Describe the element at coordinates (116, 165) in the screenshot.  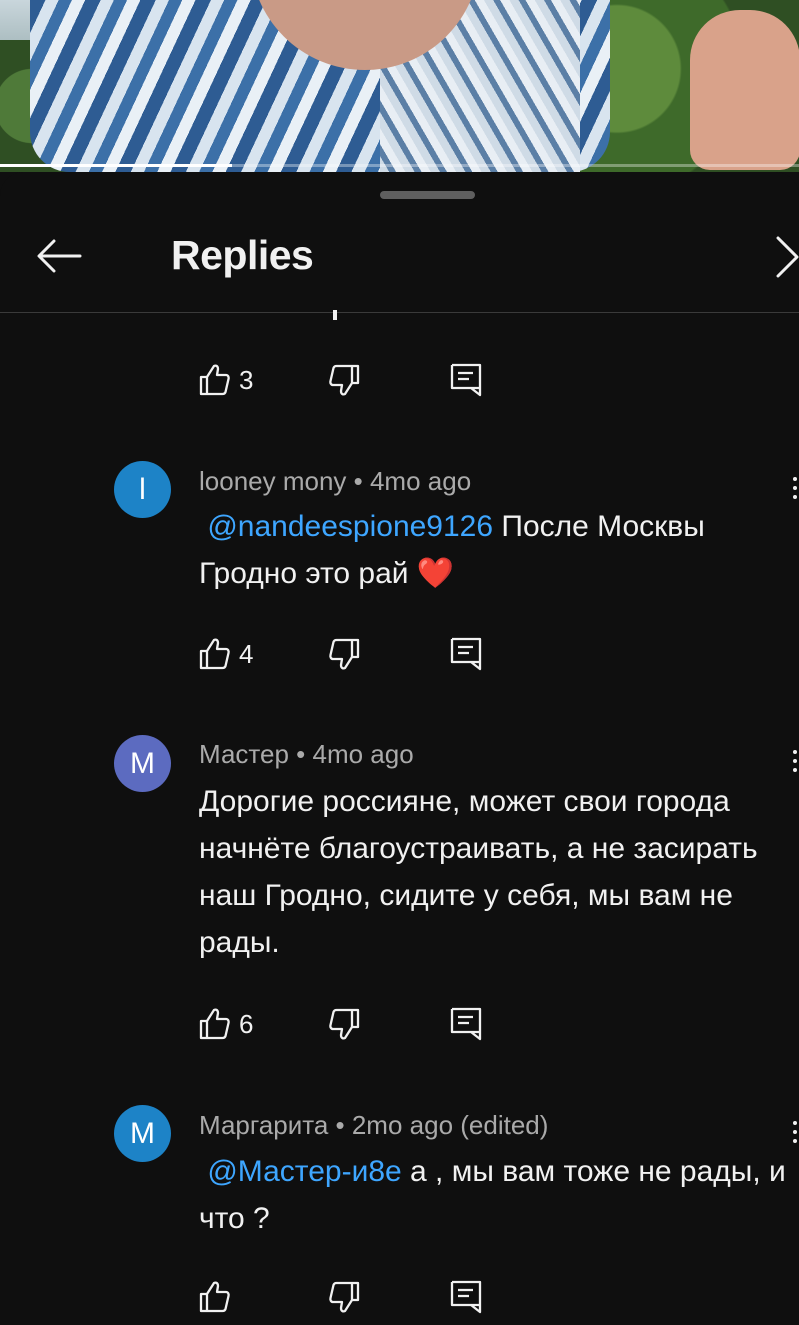
I see `video-progress-bar` at that location.